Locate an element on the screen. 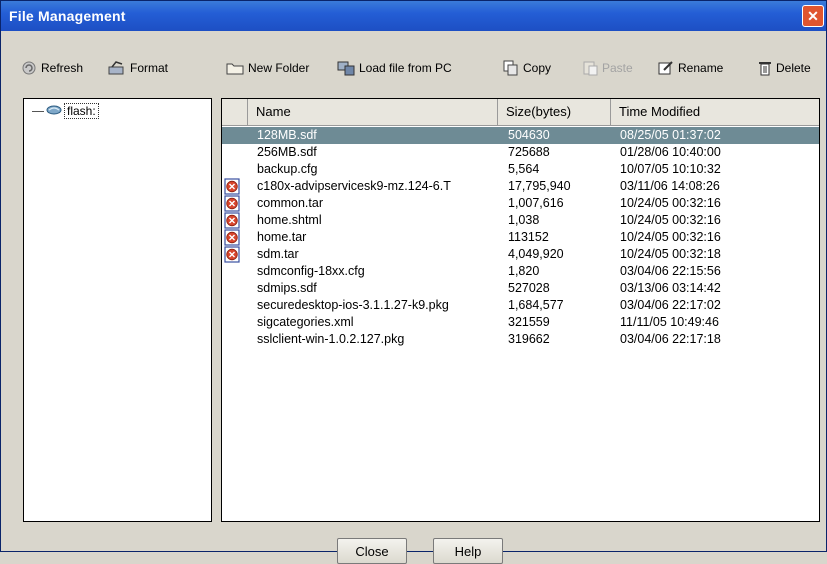 The image size is (827, 564). table-row: home.shtml 1,038 10/24/05 00:32:16 is located at coordinates (520, 220).